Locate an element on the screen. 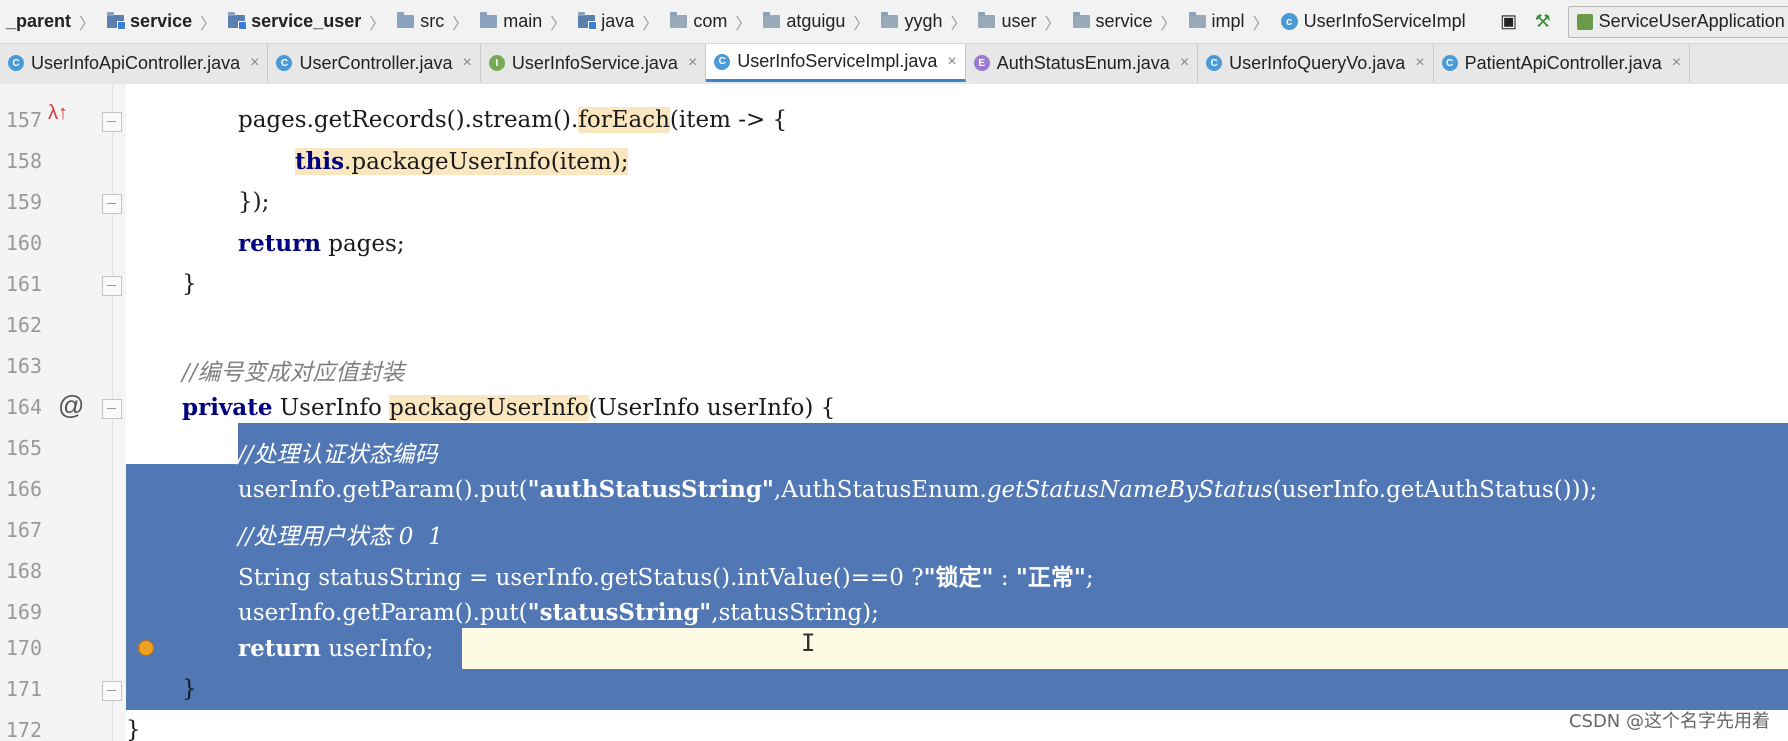  breadcrumb-item-user: user 〉 is located at coordinates (1019, 21).